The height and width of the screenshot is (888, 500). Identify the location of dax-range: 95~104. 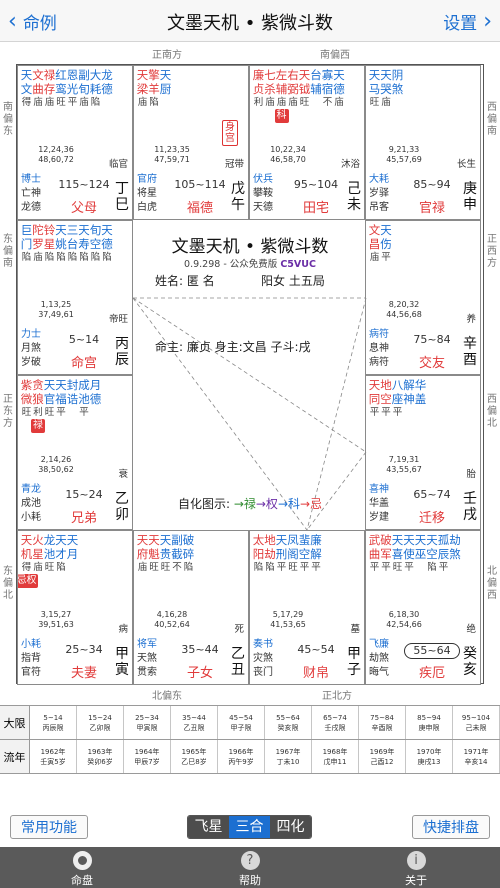
(476, 717).